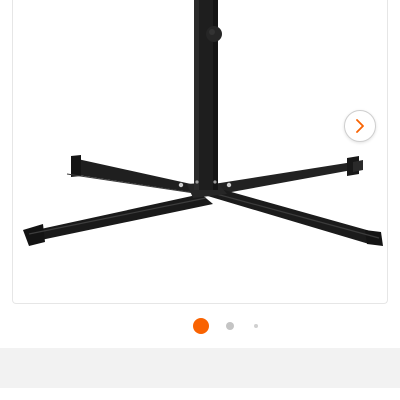 This screenshot has width=400, height=400. I want to click on chevron-right-icon, so click(360, 126).